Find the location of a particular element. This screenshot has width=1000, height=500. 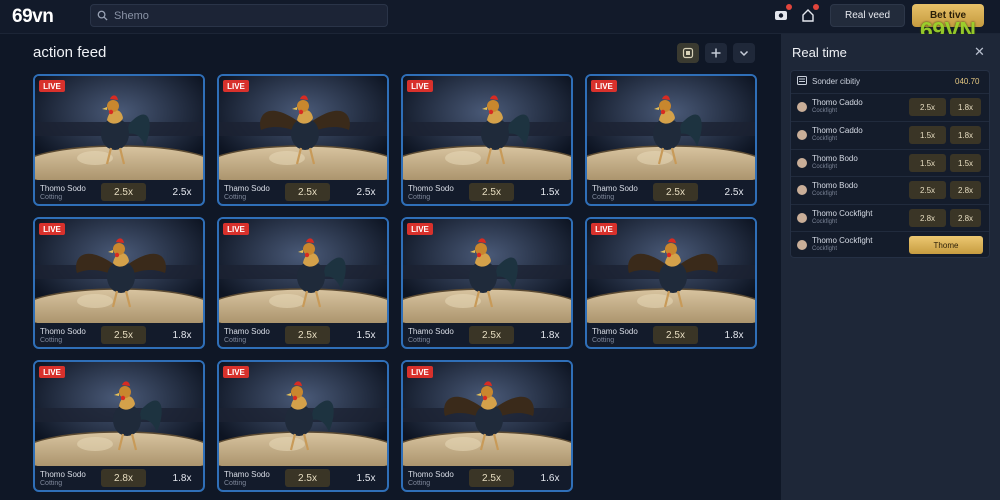

theme-button: Thome is located at coordinates (946, 245).